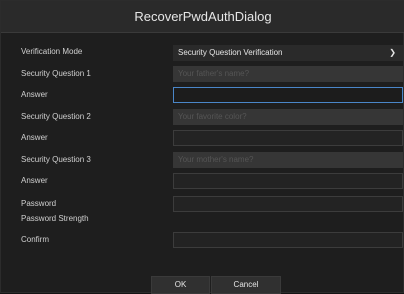 This screenshot has width=404, height=294. I want to click on confirm-password-input, so click(288, 240).